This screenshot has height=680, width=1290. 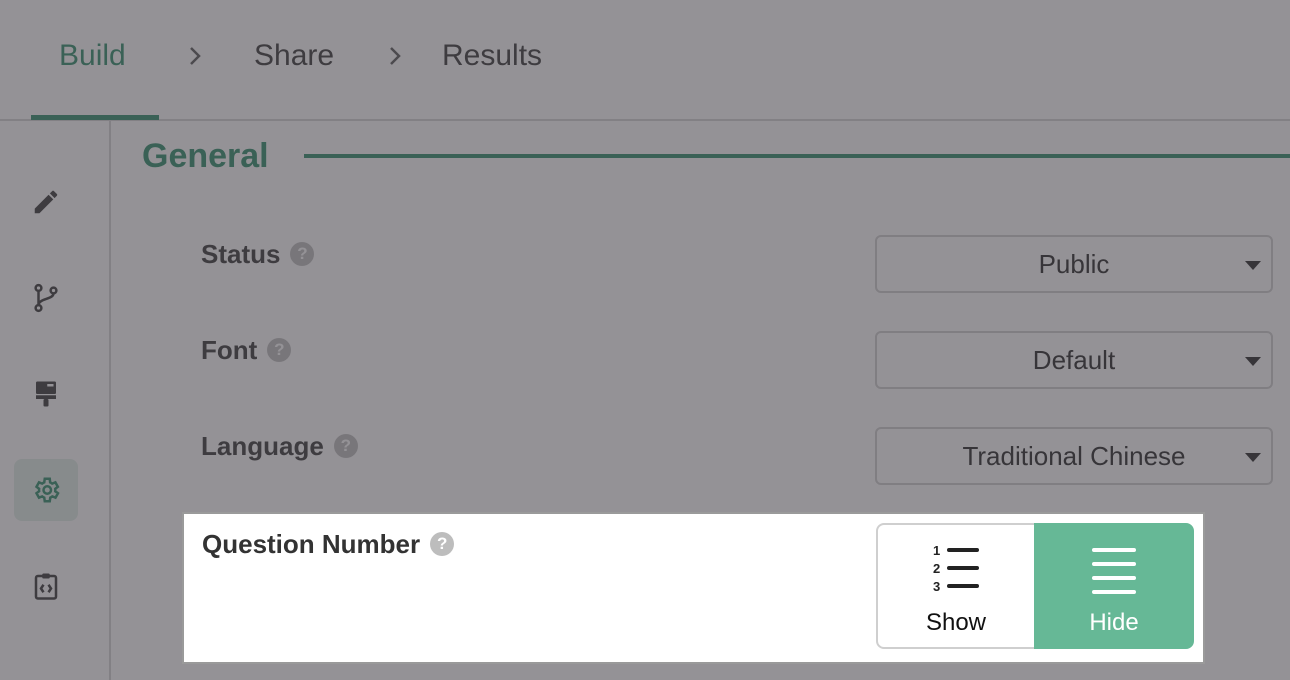 I want to click on language-label-text: Language, so click(x=262, y=446).